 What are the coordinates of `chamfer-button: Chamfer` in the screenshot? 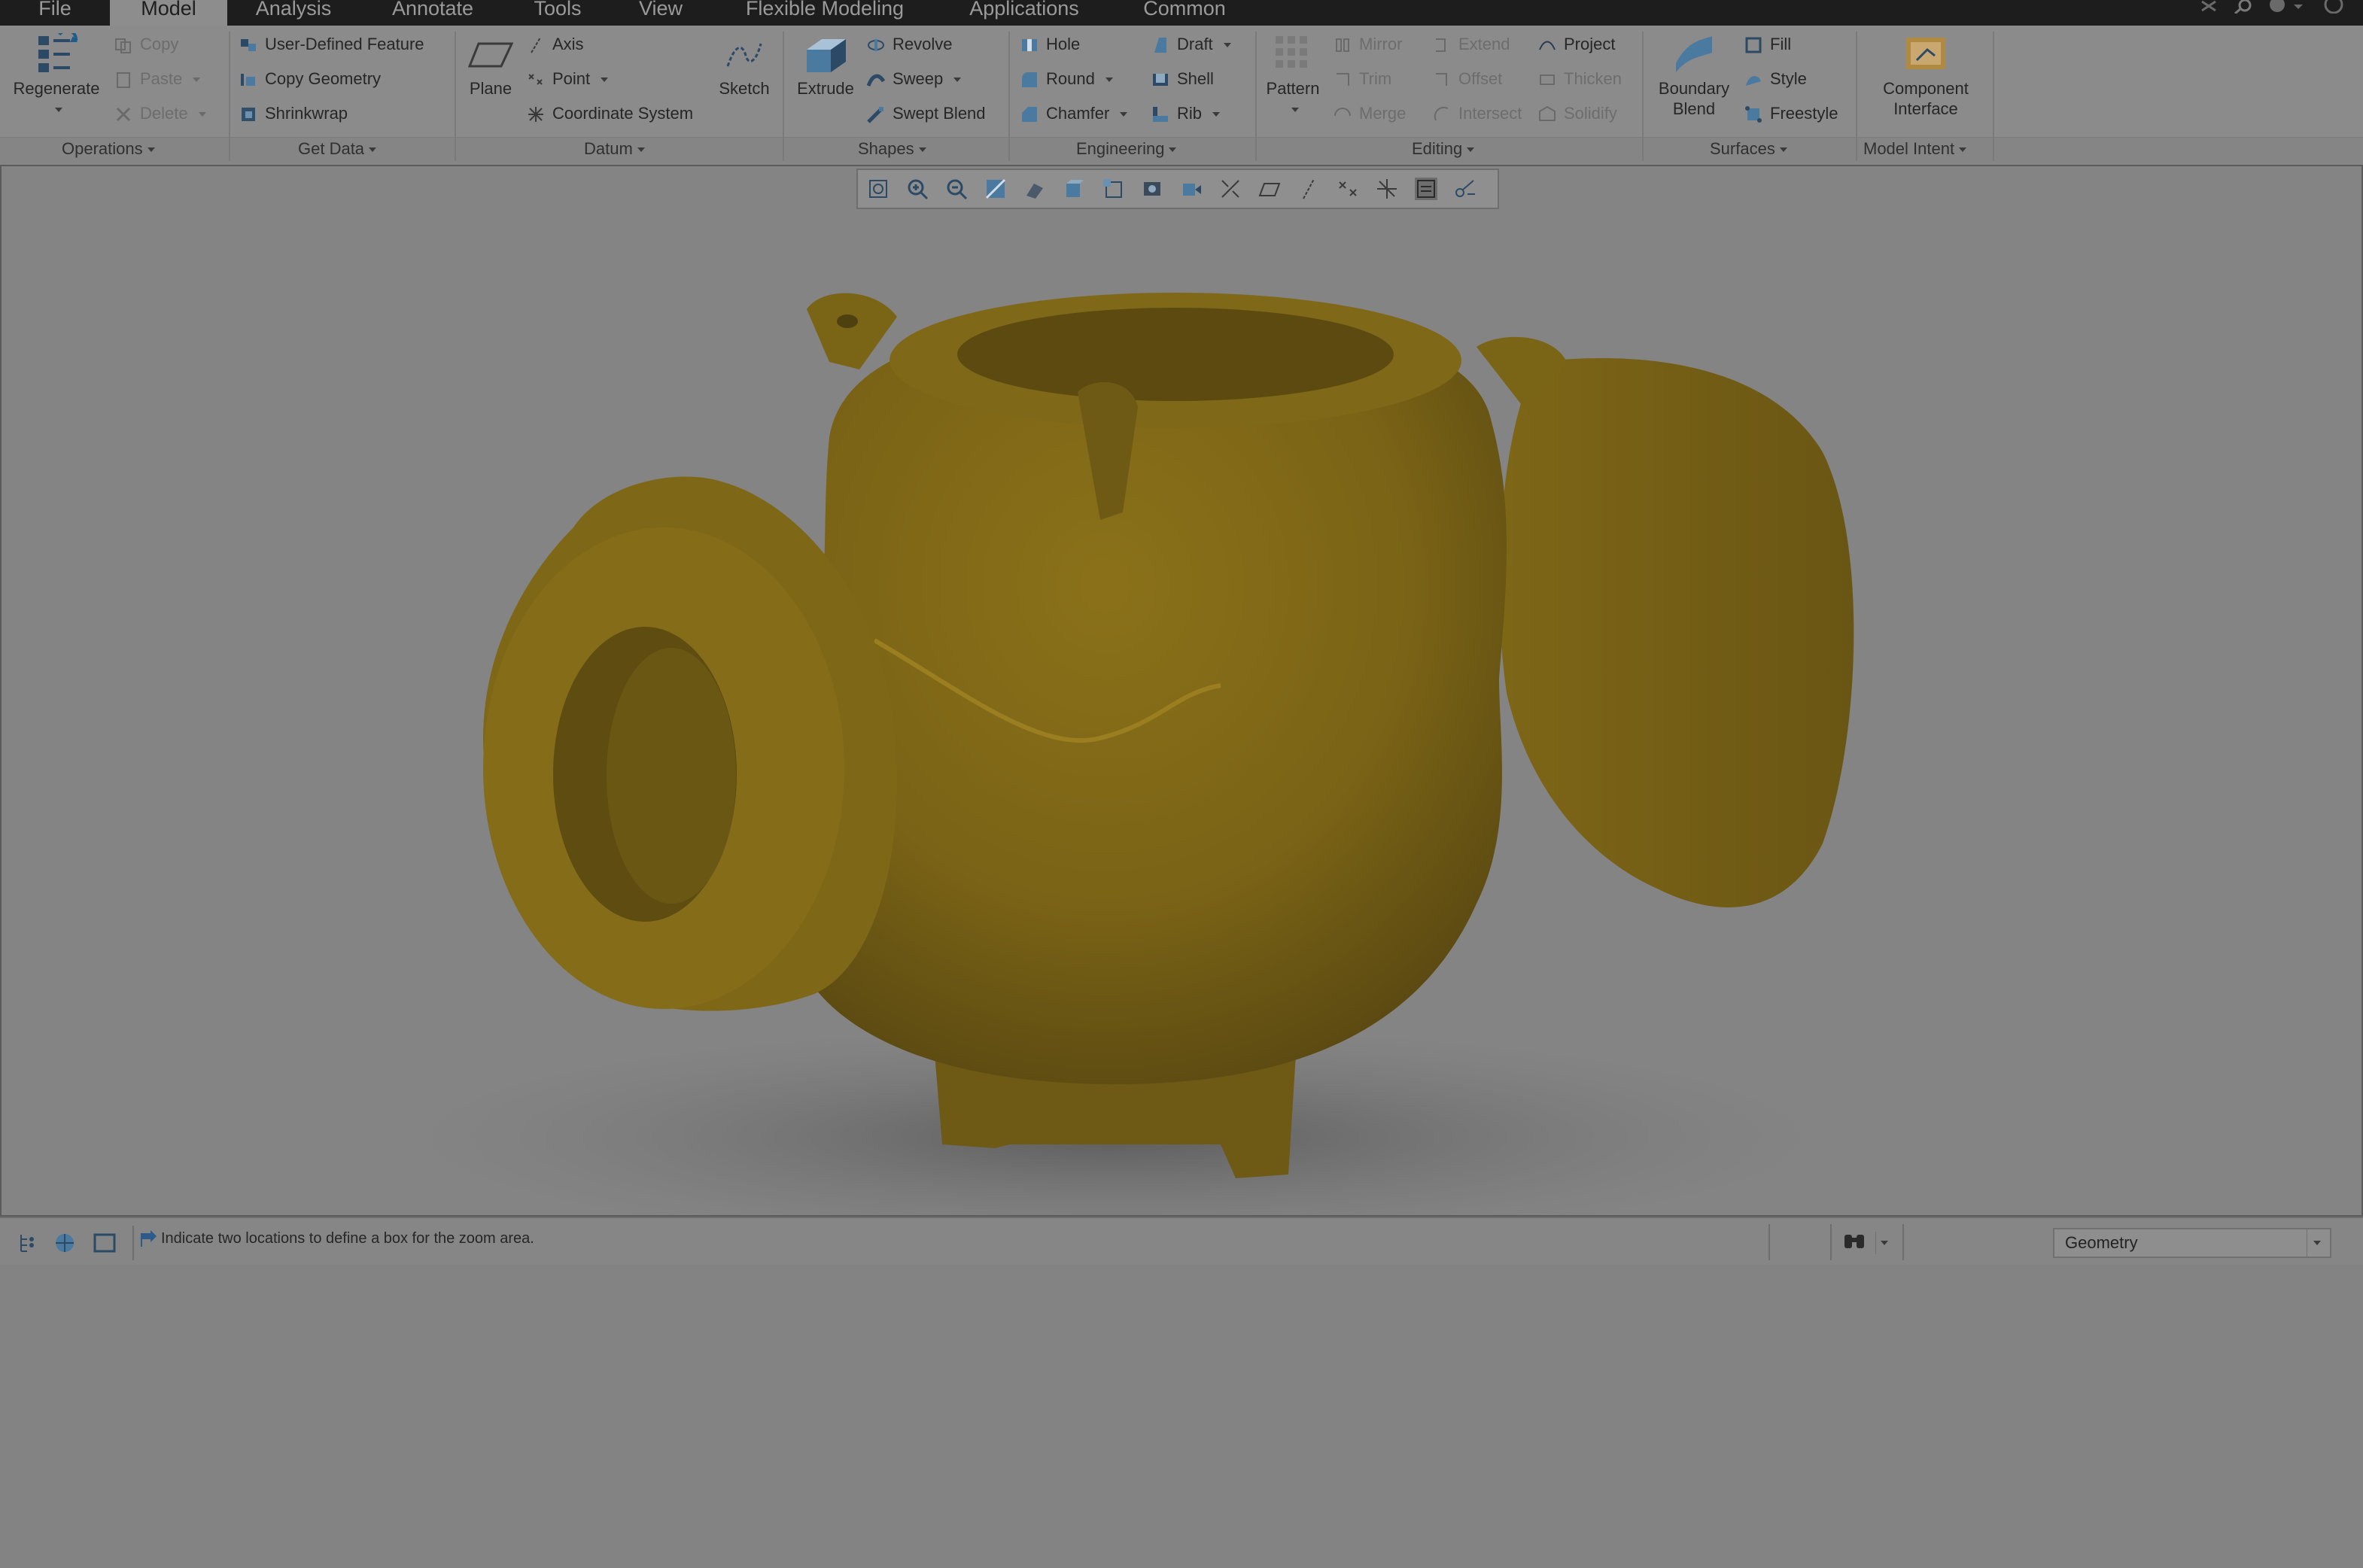 It's located at (1074, 113).